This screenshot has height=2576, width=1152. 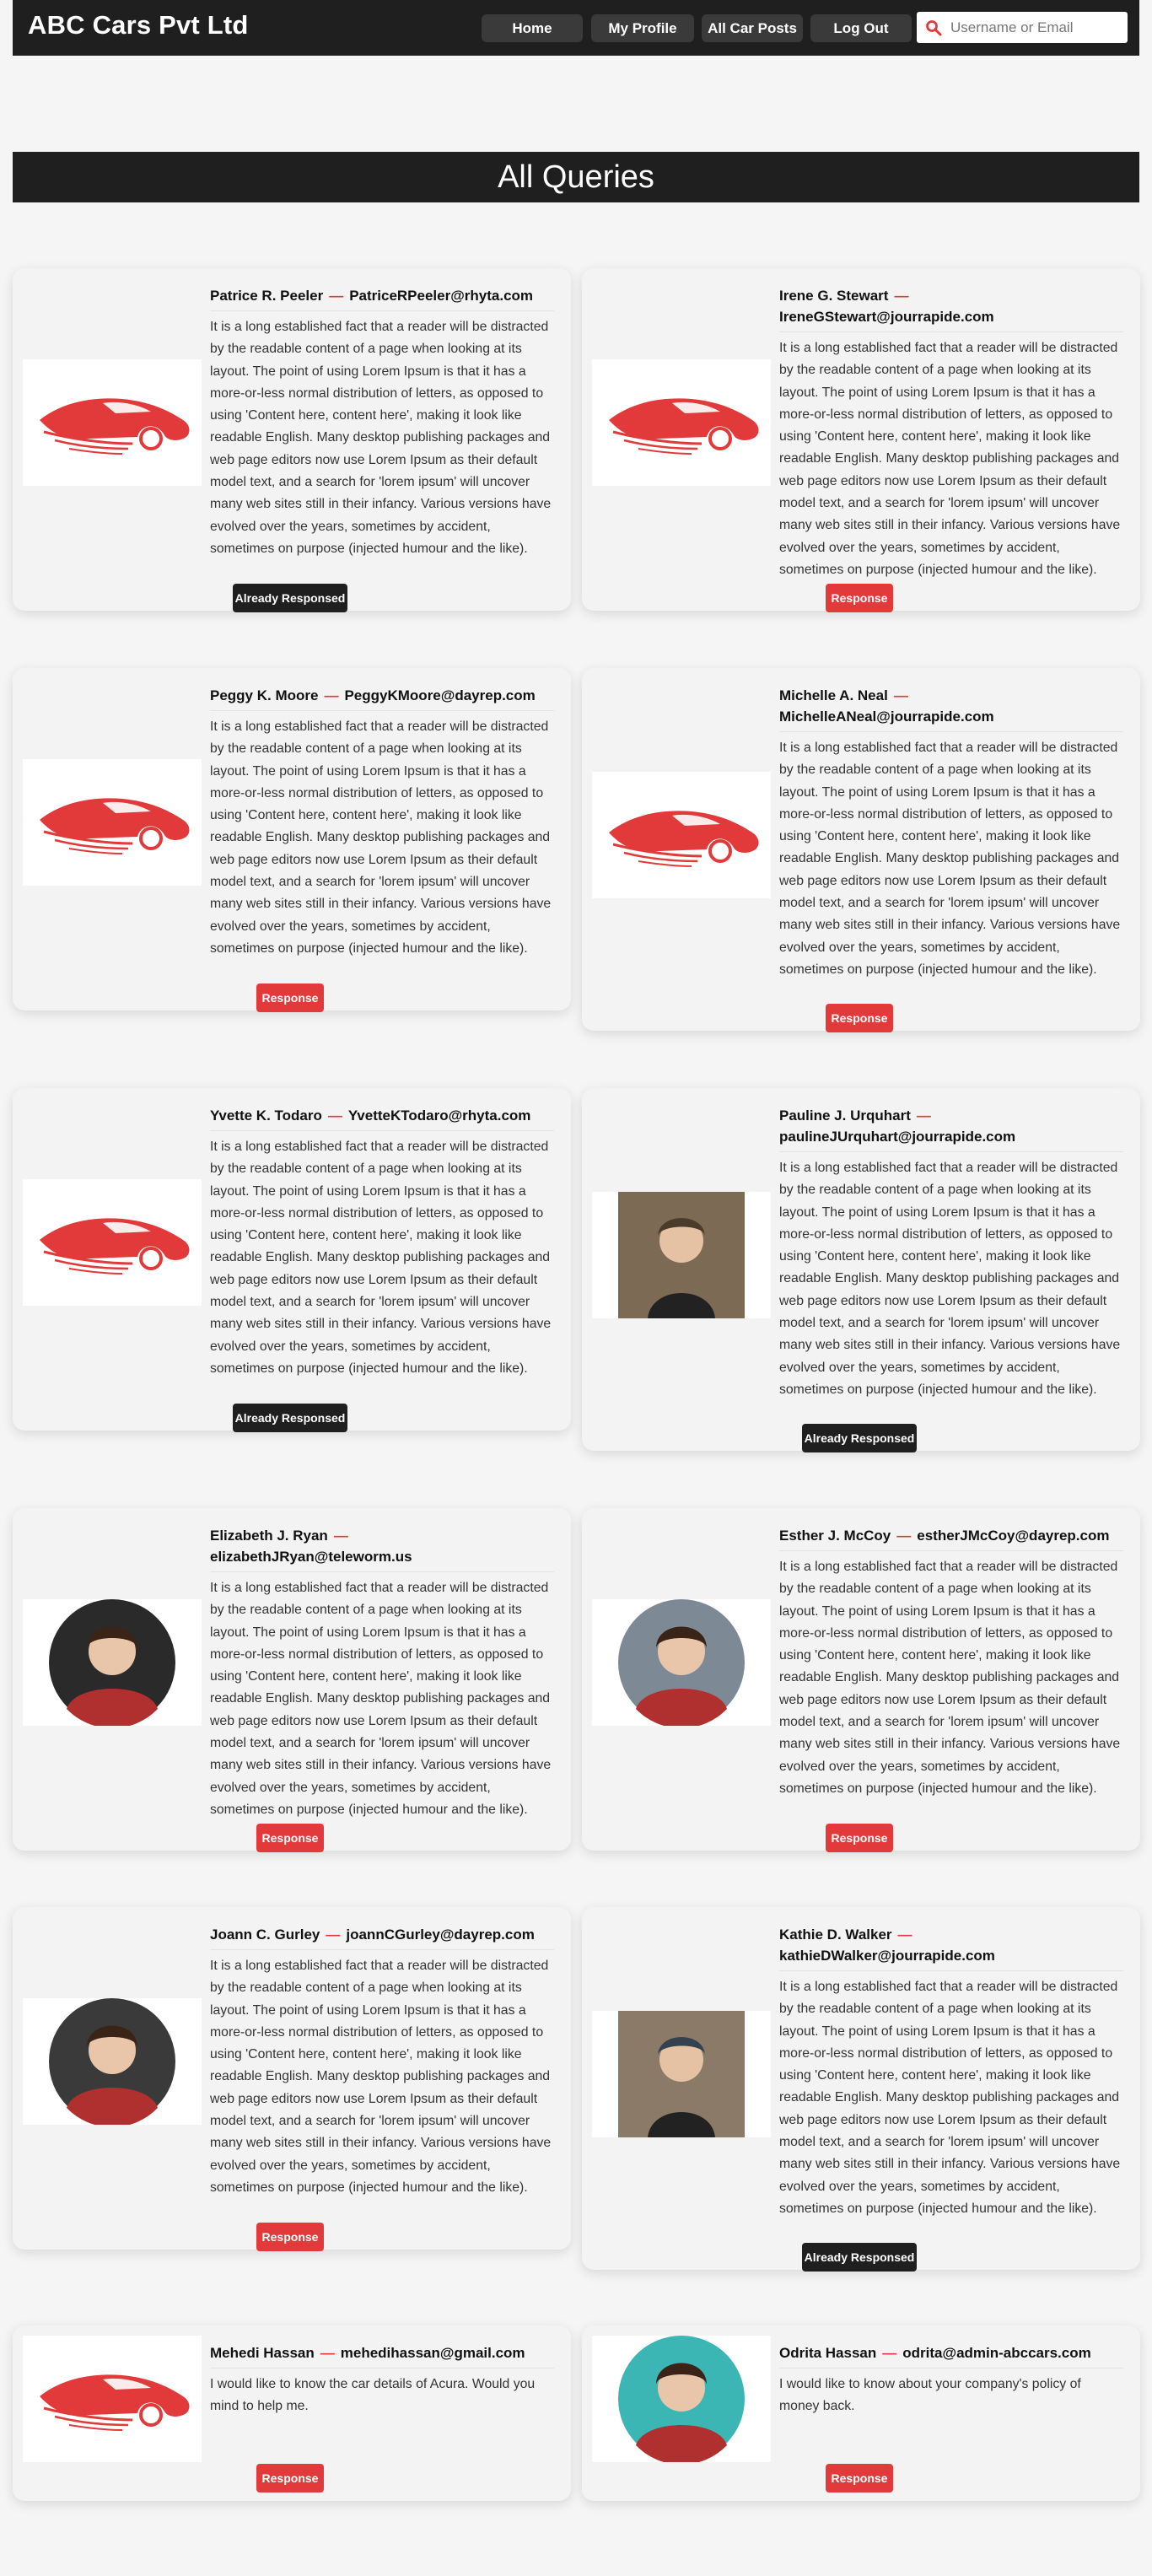 I want to click on nav-home: Home, so click(x=532, y=28).